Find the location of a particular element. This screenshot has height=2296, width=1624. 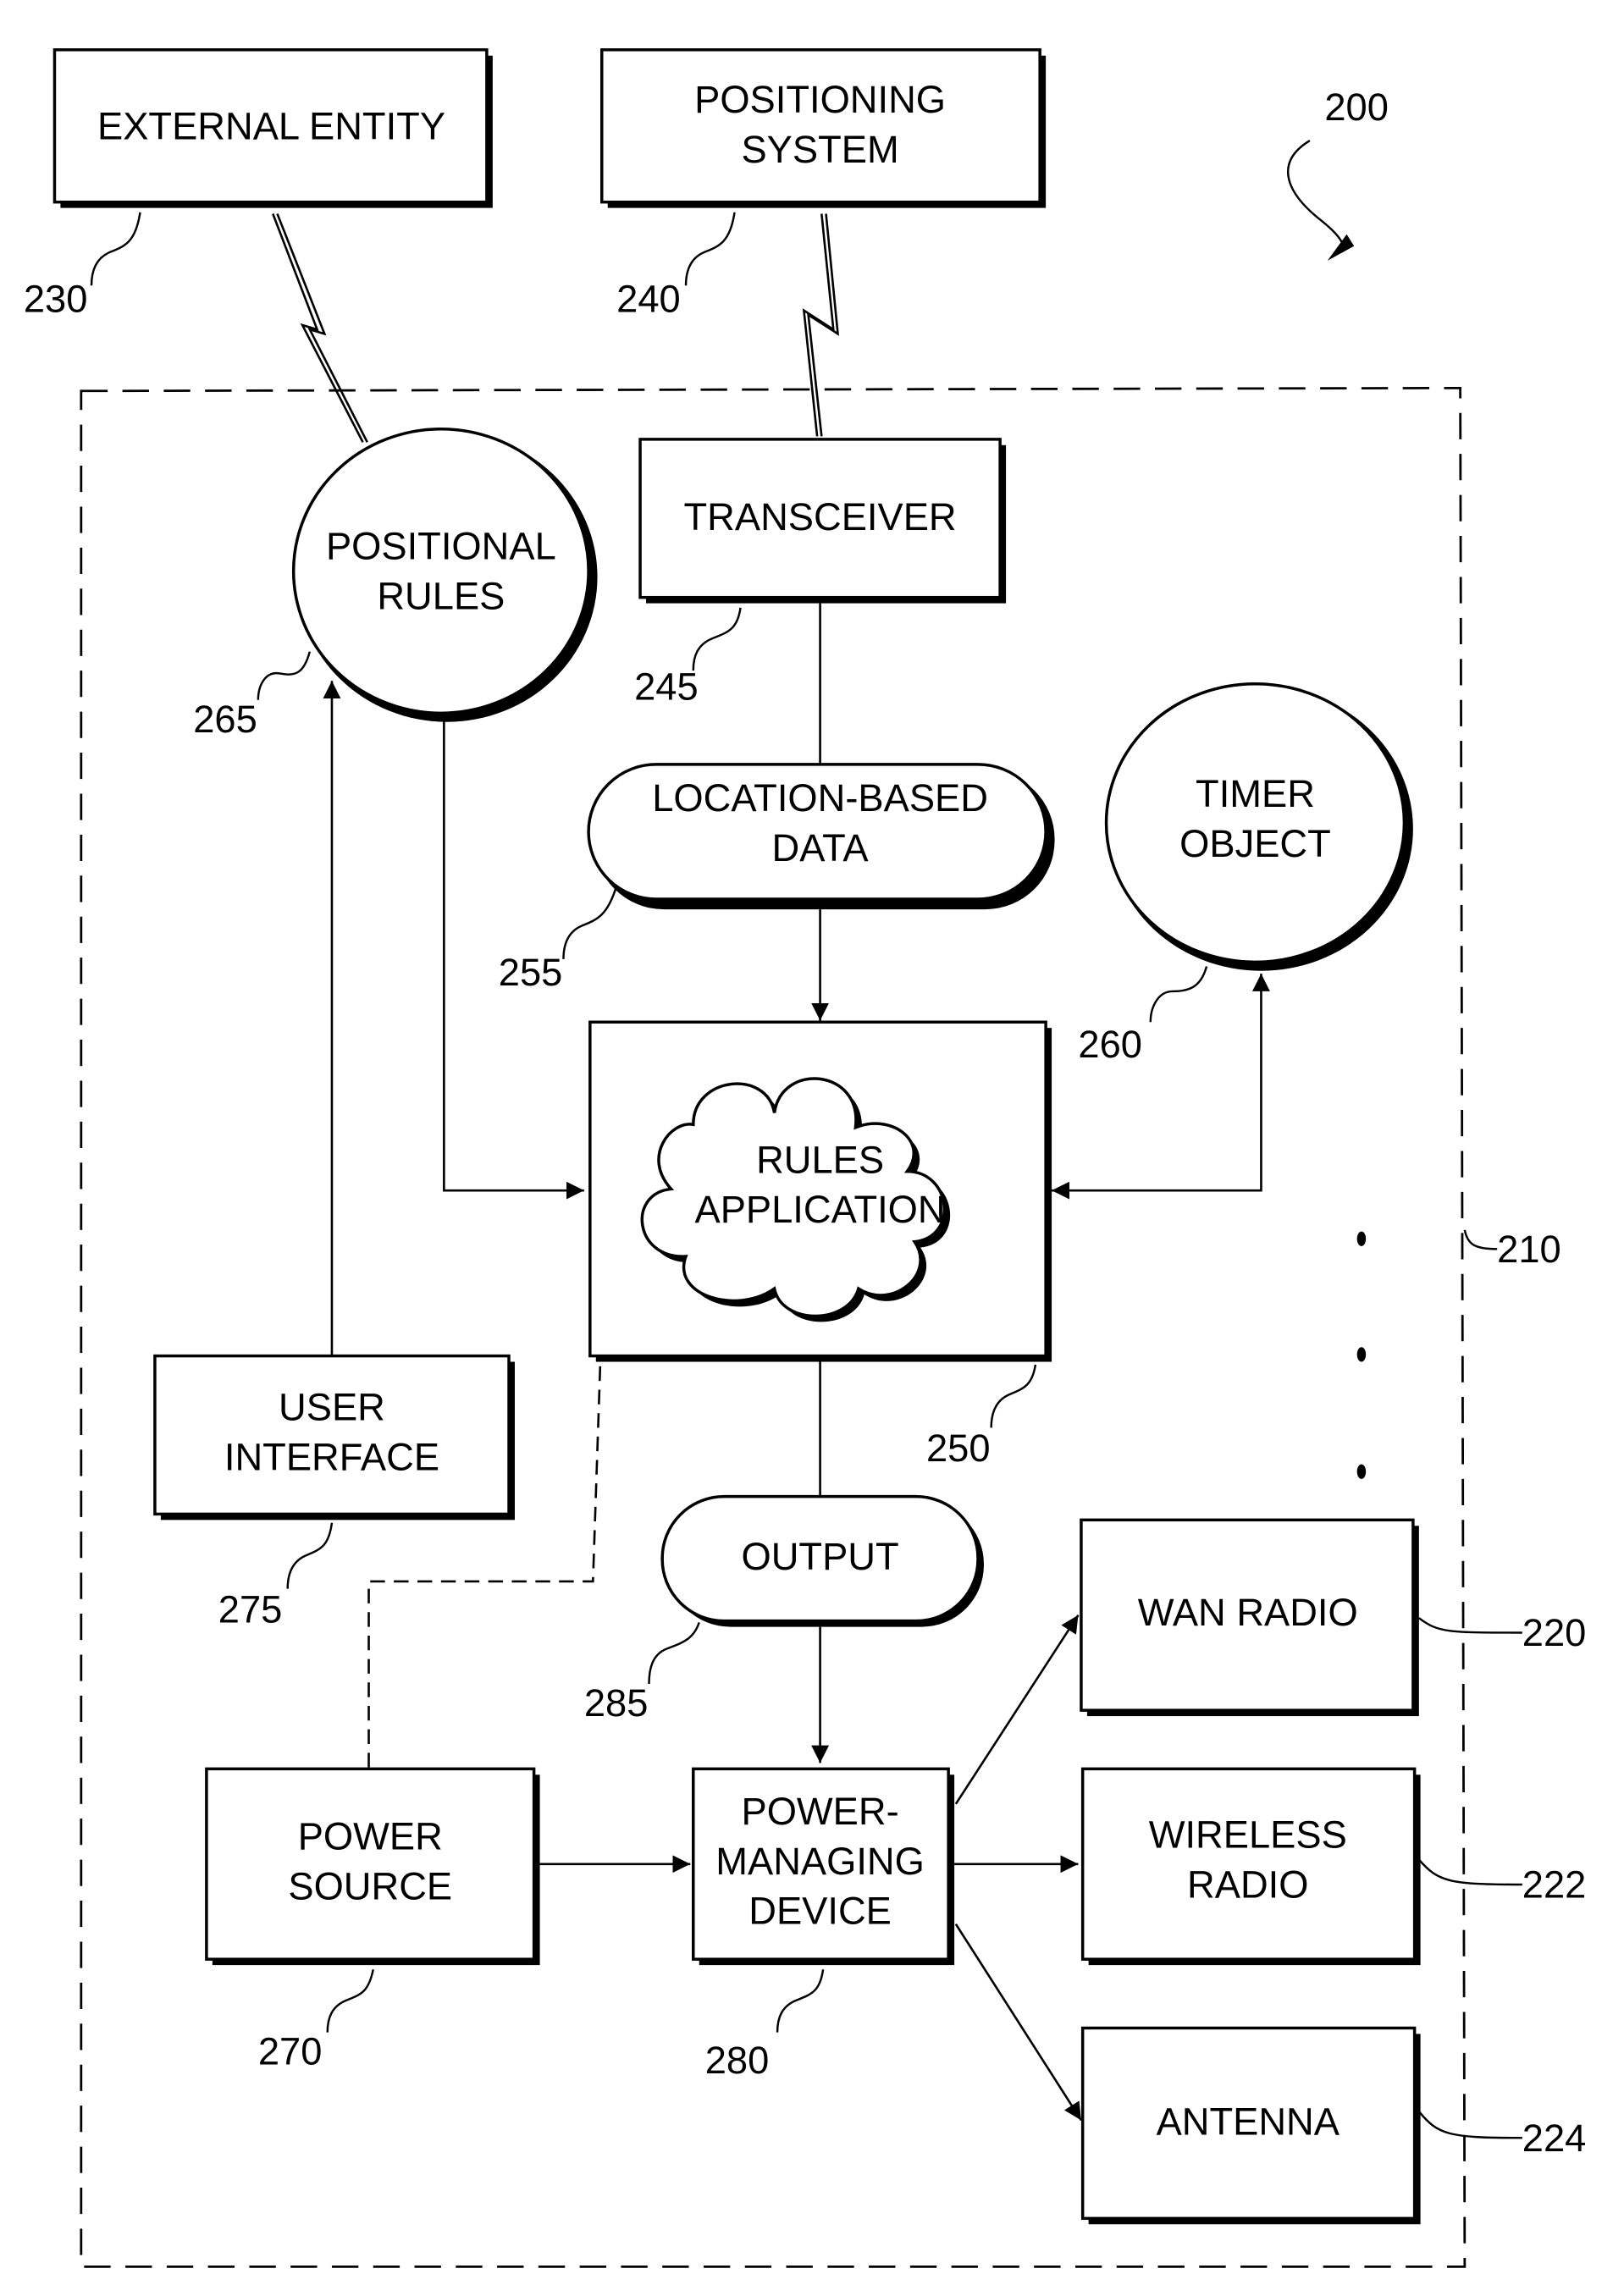

positioning-system-label-1: POSITIONING is located at coordinates (820, 99).